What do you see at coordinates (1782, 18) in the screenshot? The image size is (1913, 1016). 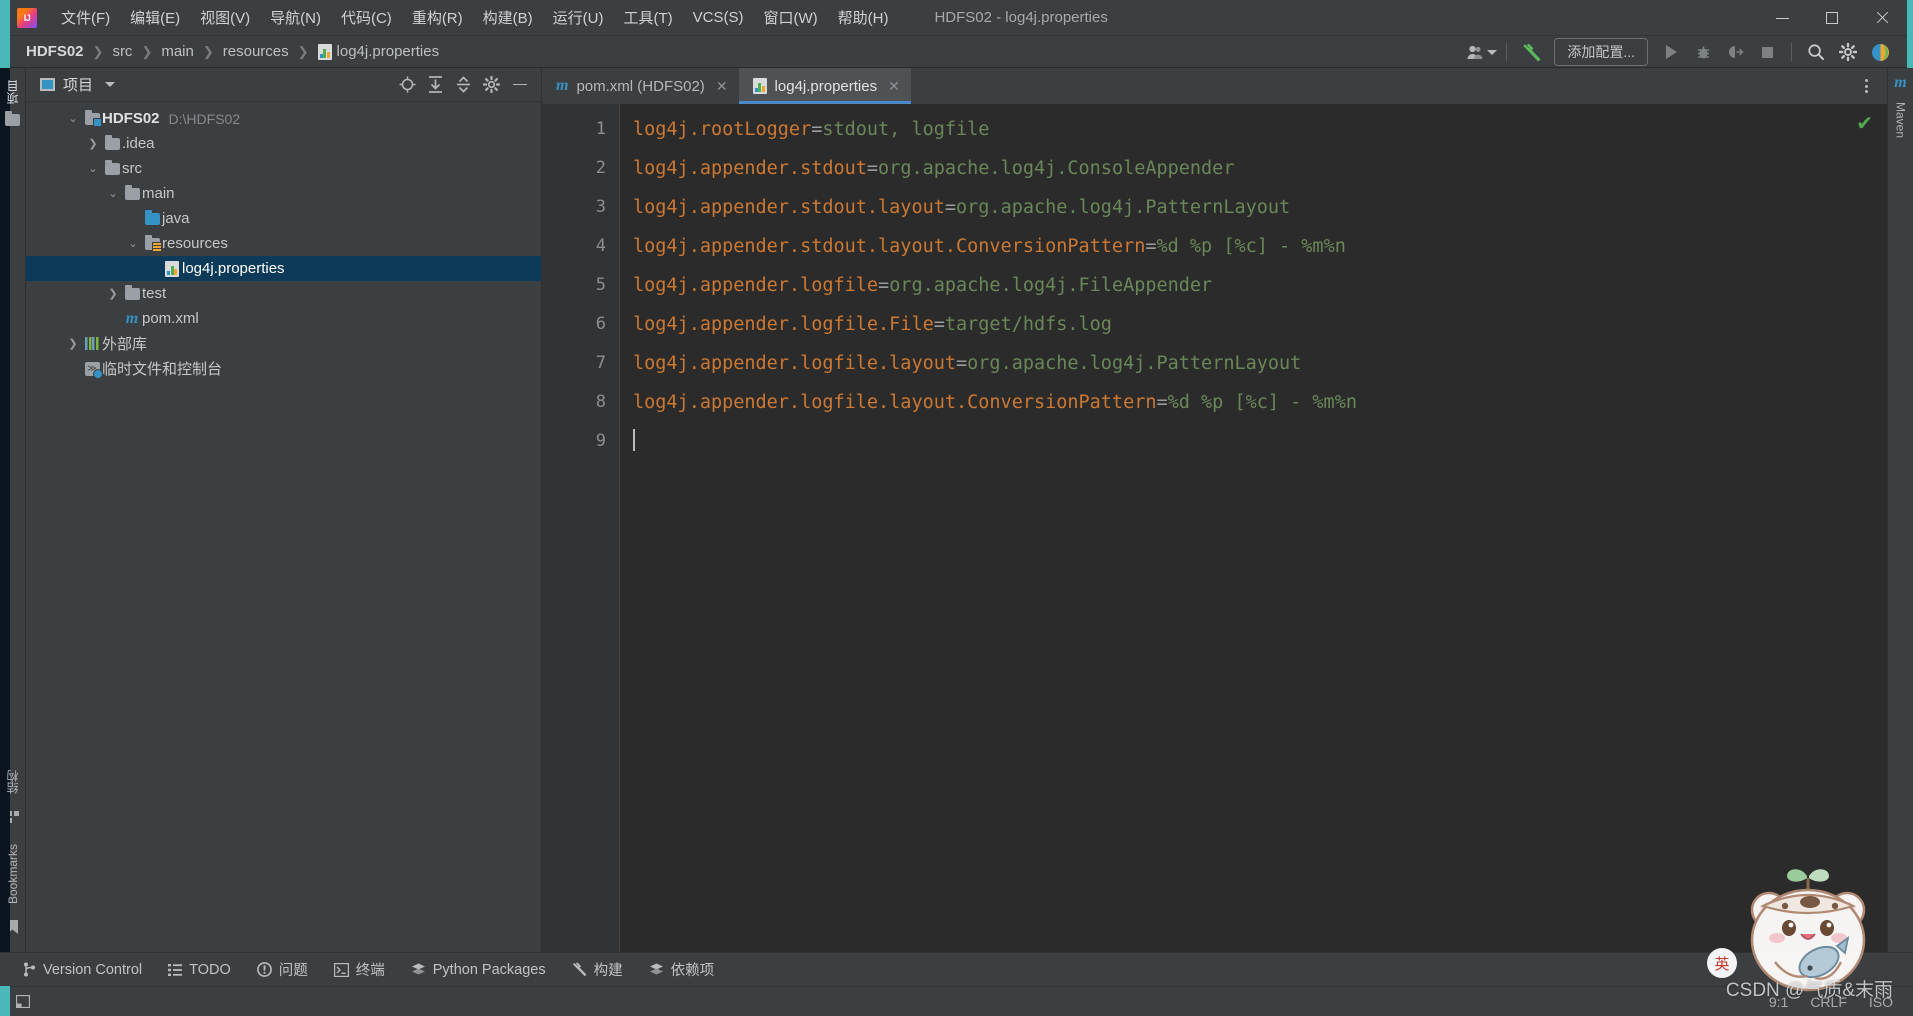 I see `minimize-button` at bounding box center [1782, 18].